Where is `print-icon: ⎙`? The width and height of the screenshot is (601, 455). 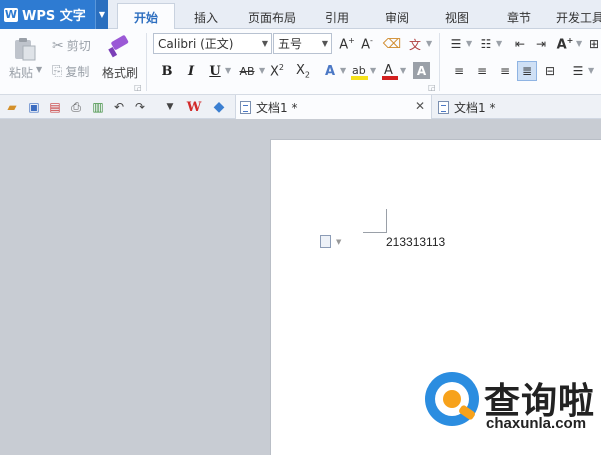
print-icon: ⎙ is located at coordinates (76, 107).